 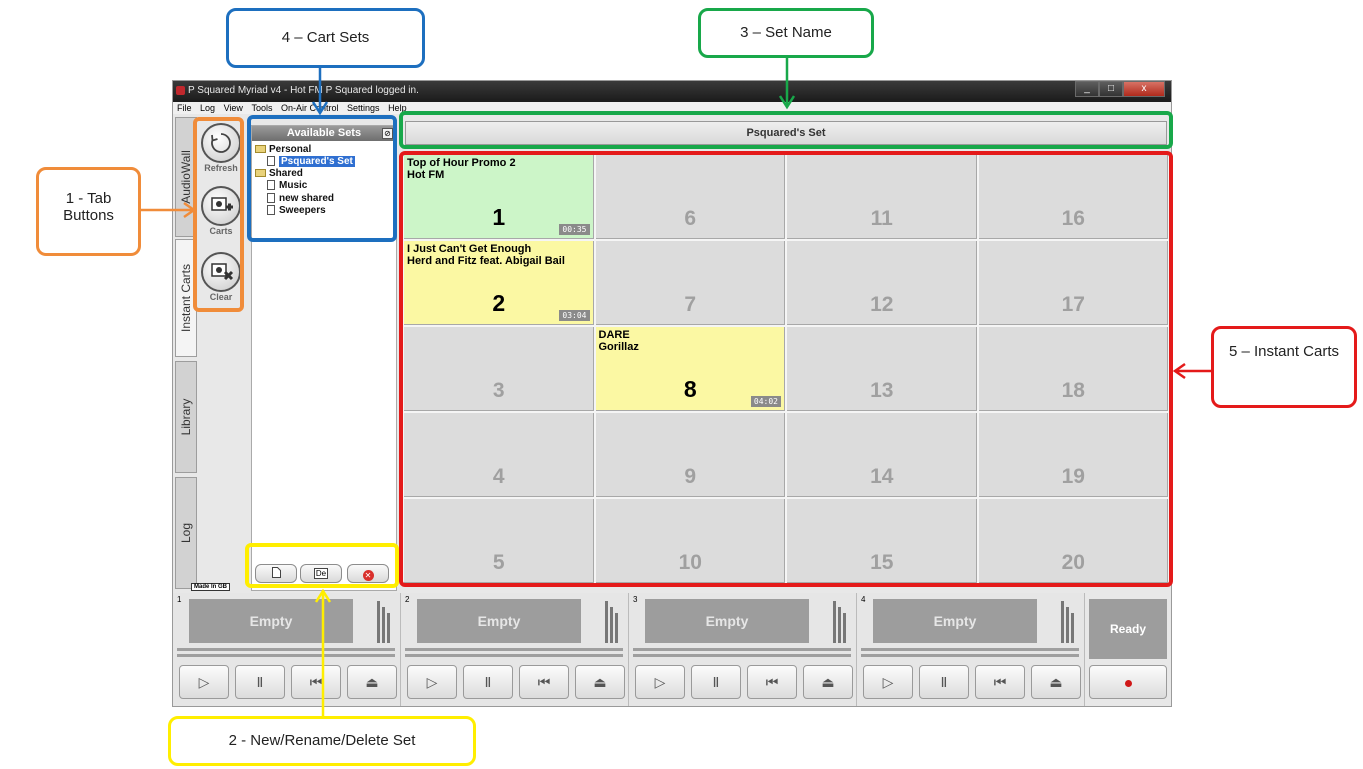 What do you see at coordinates (179, 599) in the screenshot?
I see `player-number: 1` at bounding box center [179, 599].